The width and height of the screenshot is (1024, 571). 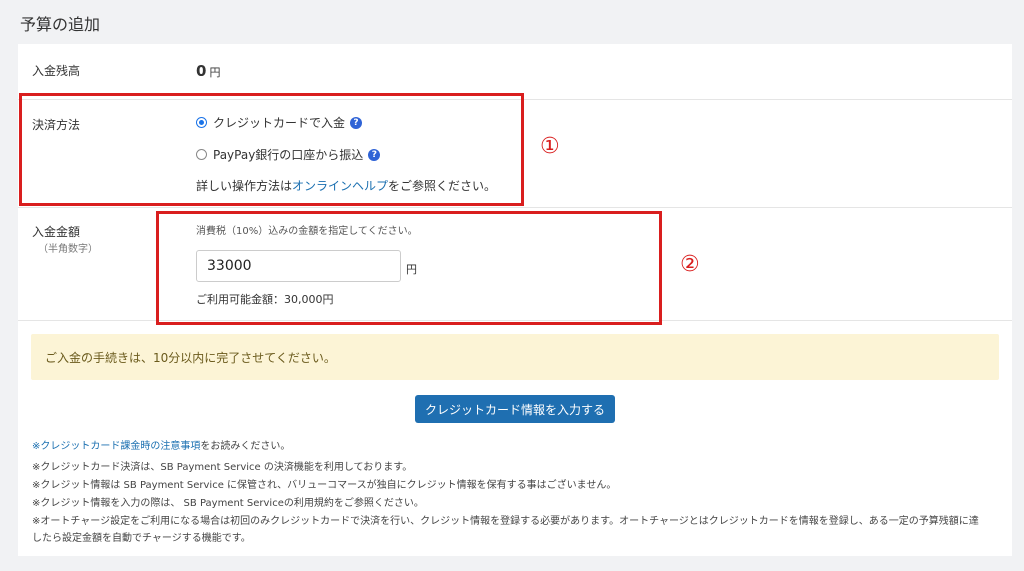 I want to click on balance-amount: 0, so click(x=201, y=71).